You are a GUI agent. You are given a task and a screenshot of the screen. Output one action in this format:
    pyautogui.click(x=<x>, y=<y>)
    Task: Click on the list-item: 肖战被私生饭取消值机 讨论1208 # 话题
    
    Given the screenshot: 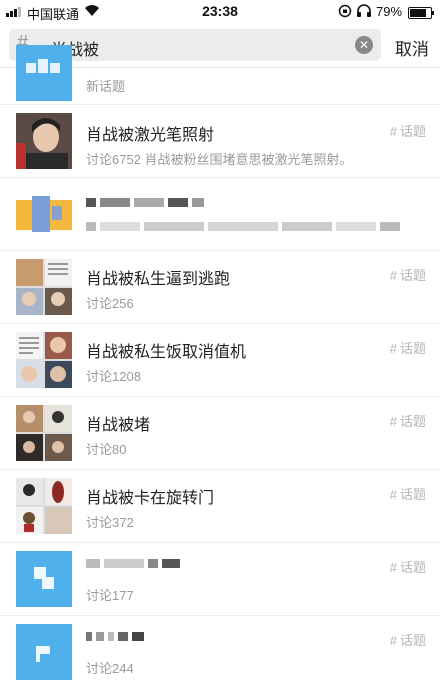 What is the action you would take?
    pyautogui.click(x=220, y=360)
    